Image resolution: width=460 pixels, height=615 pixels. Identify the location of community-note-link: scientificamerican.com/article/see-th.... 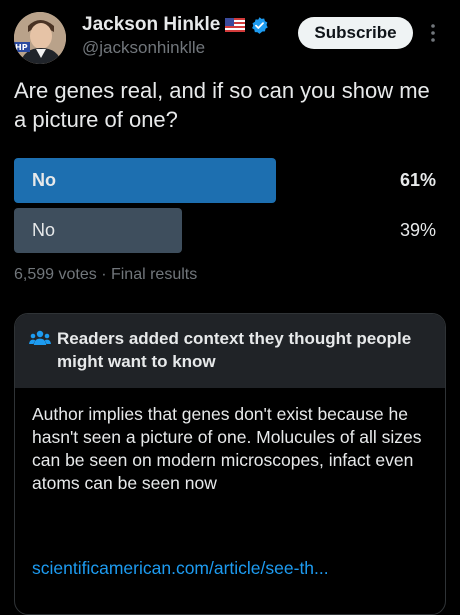
(180, 568).